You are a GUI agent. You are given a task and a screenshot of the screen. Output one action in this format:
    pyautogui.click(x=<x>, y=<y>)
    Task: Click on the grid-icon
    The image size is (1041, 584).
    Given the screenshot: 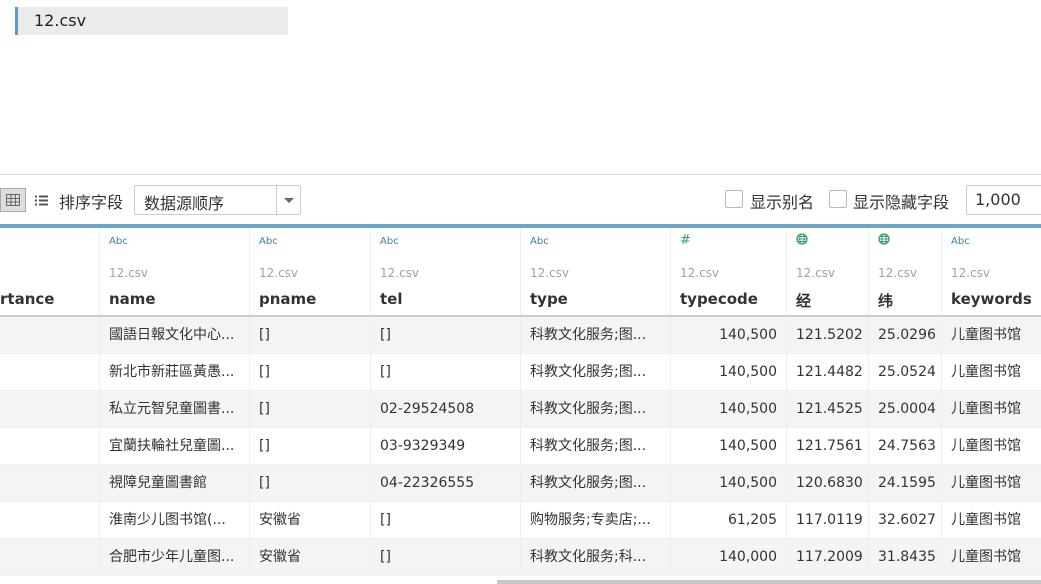 What is the action you would take?
    pyautogui.click(x=13, y=200)
    